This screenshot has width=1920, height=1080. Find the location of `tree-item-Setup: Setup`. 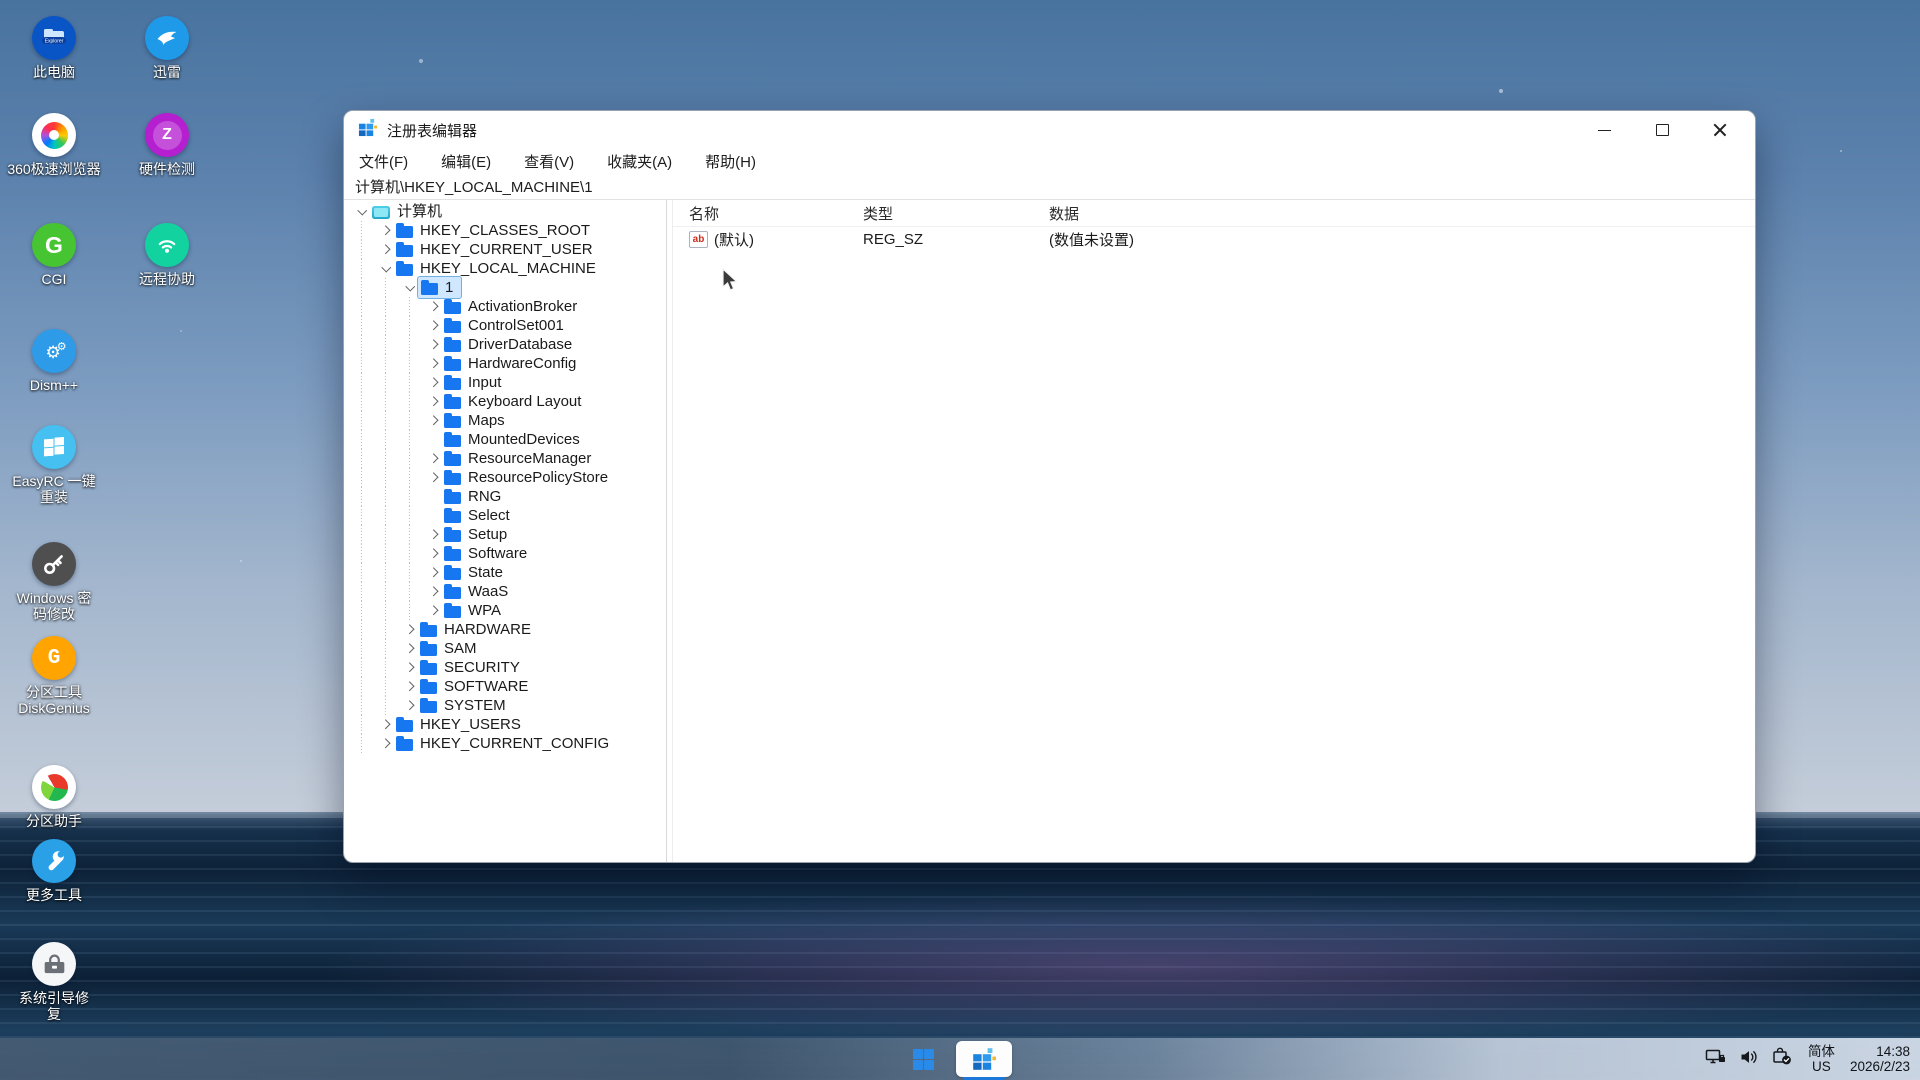

tree-item-Setup: Setup is located at coordinates (505, 534).